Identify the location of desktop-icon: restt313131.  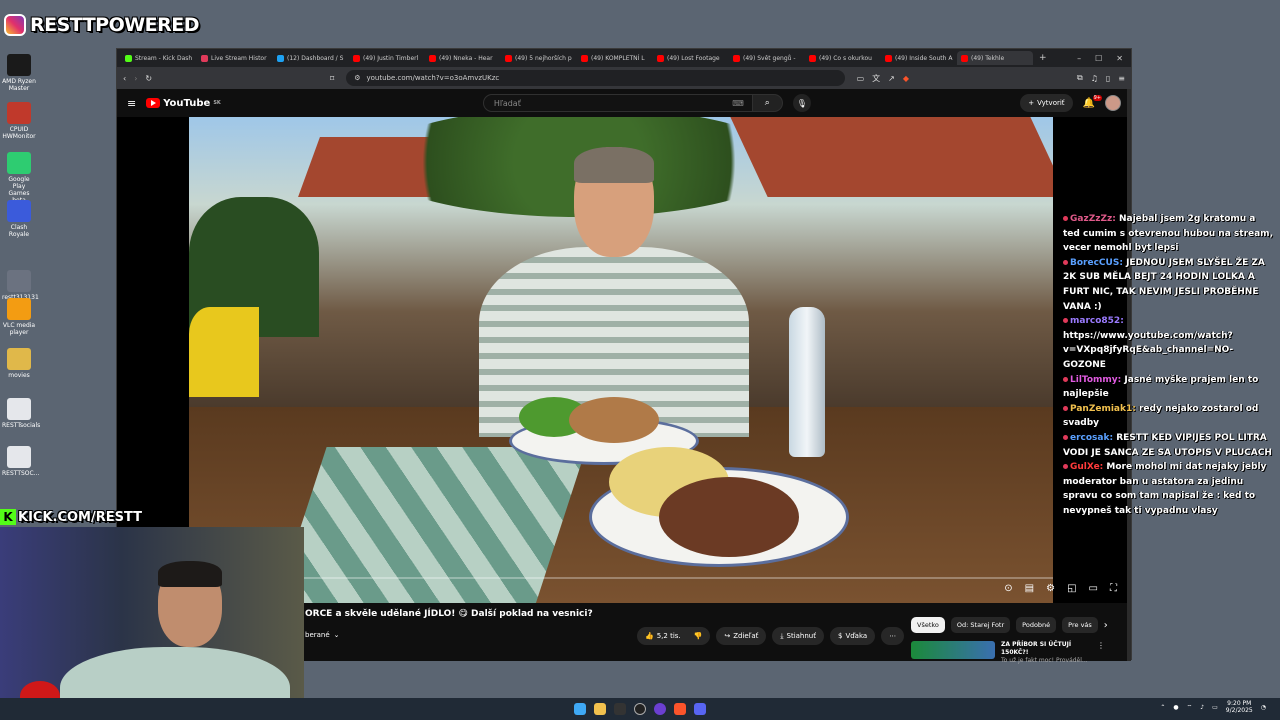
(20, 285).